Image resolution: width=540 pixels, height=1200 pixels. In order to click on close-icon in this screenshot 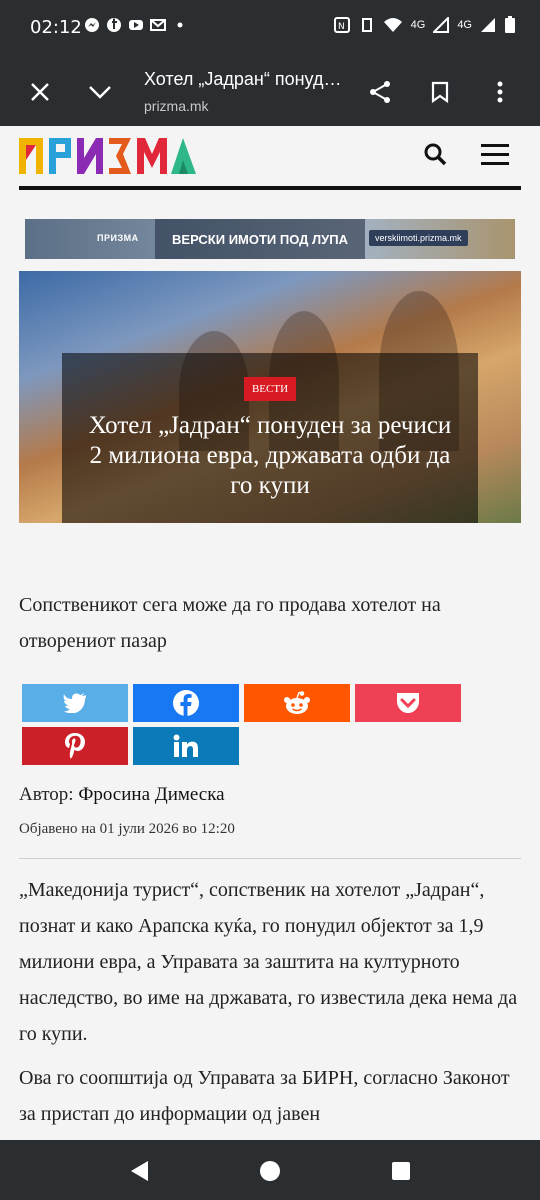, I will do `click(40, 92)`.